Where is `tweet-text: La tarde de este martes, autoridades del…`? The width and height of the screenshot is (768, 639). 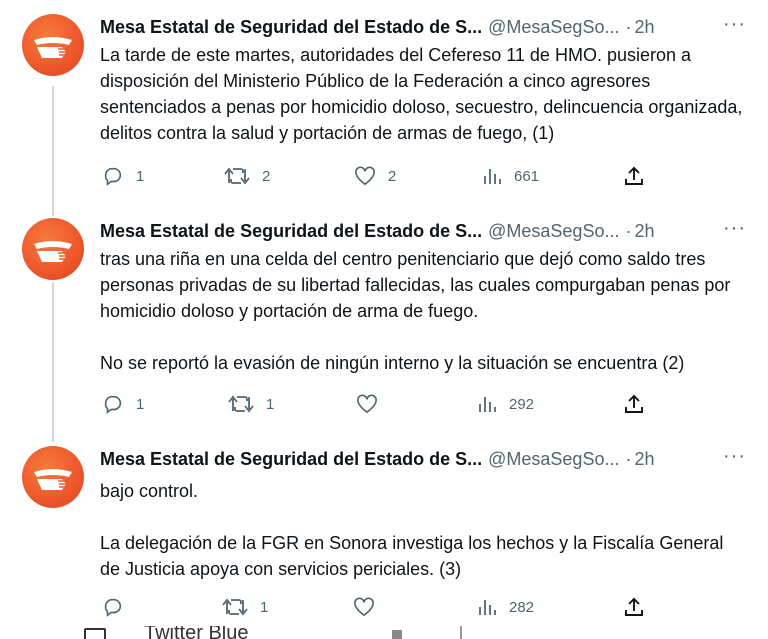 tweet-text: La tarde de este martes, autoridades del… is located at coordinates (421, 94).